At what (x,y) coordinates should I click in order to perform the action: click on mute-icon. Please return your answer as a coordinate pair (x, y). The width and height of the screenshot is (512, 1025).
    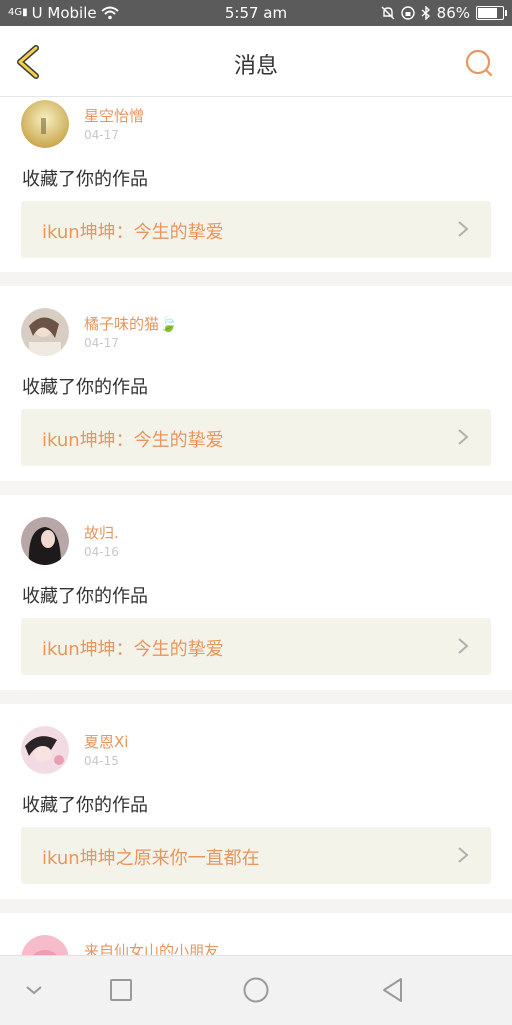
    Looking at the image, I should click on (388, 13).